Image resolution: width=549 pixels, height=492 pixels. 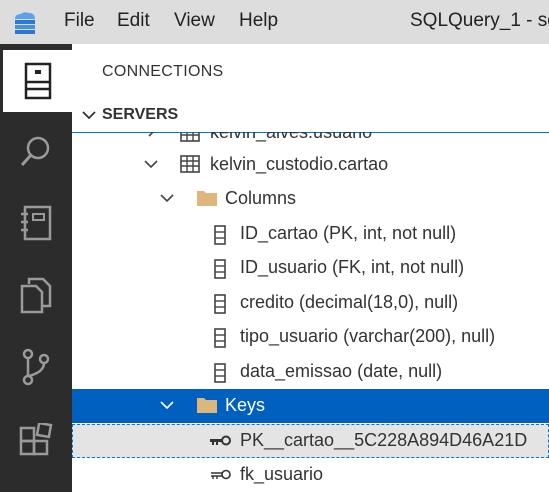 I want to click on azure-data-studio-logo-icon, so click(x=25, y=23).